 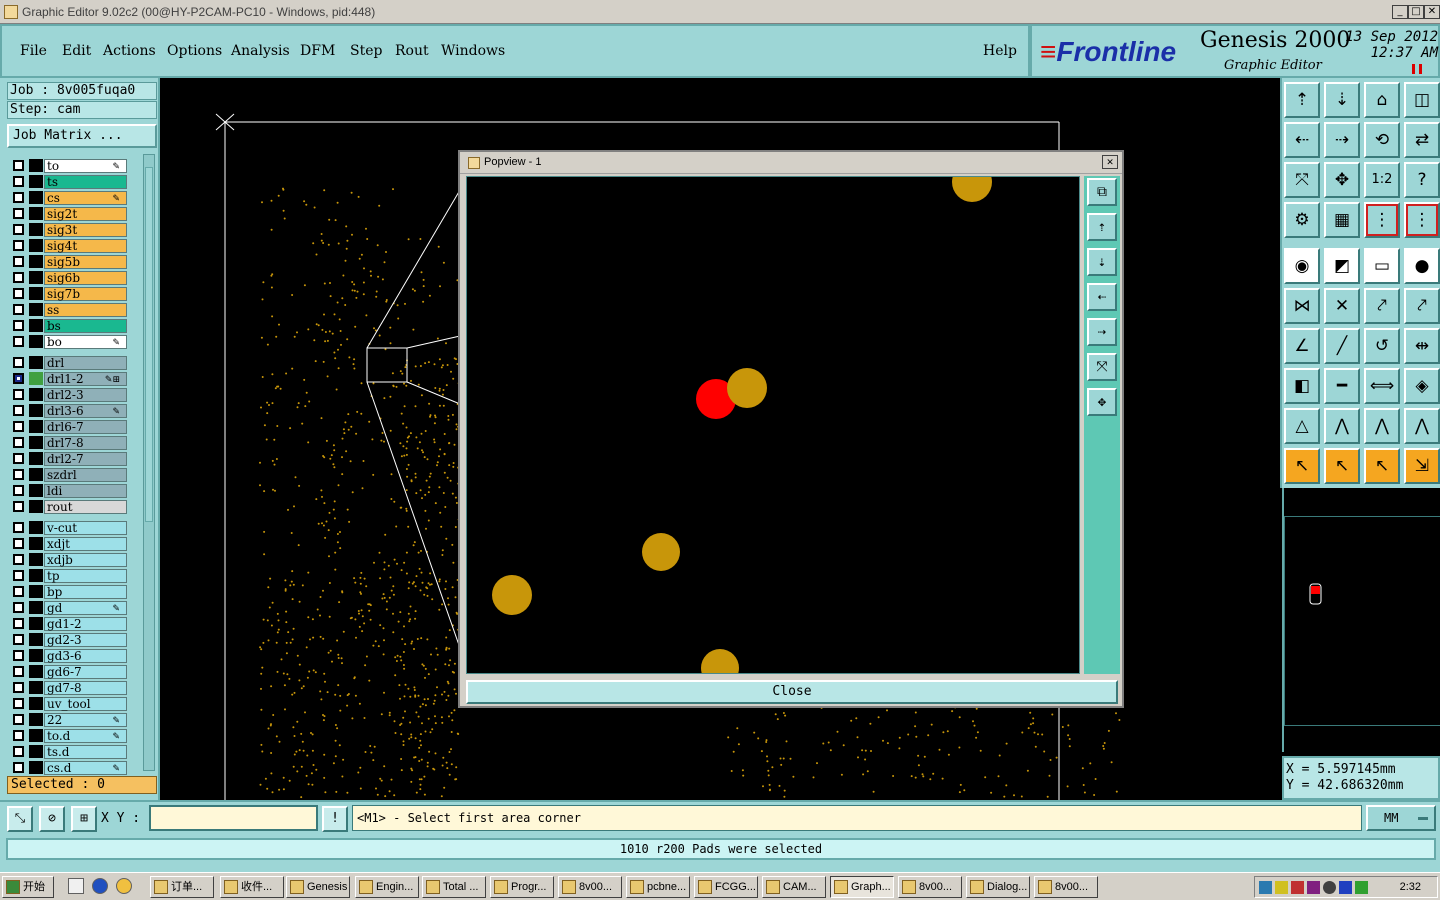 I want to click on layer-name: drl1-2 ✎⊞, so click(x=85, y=379).